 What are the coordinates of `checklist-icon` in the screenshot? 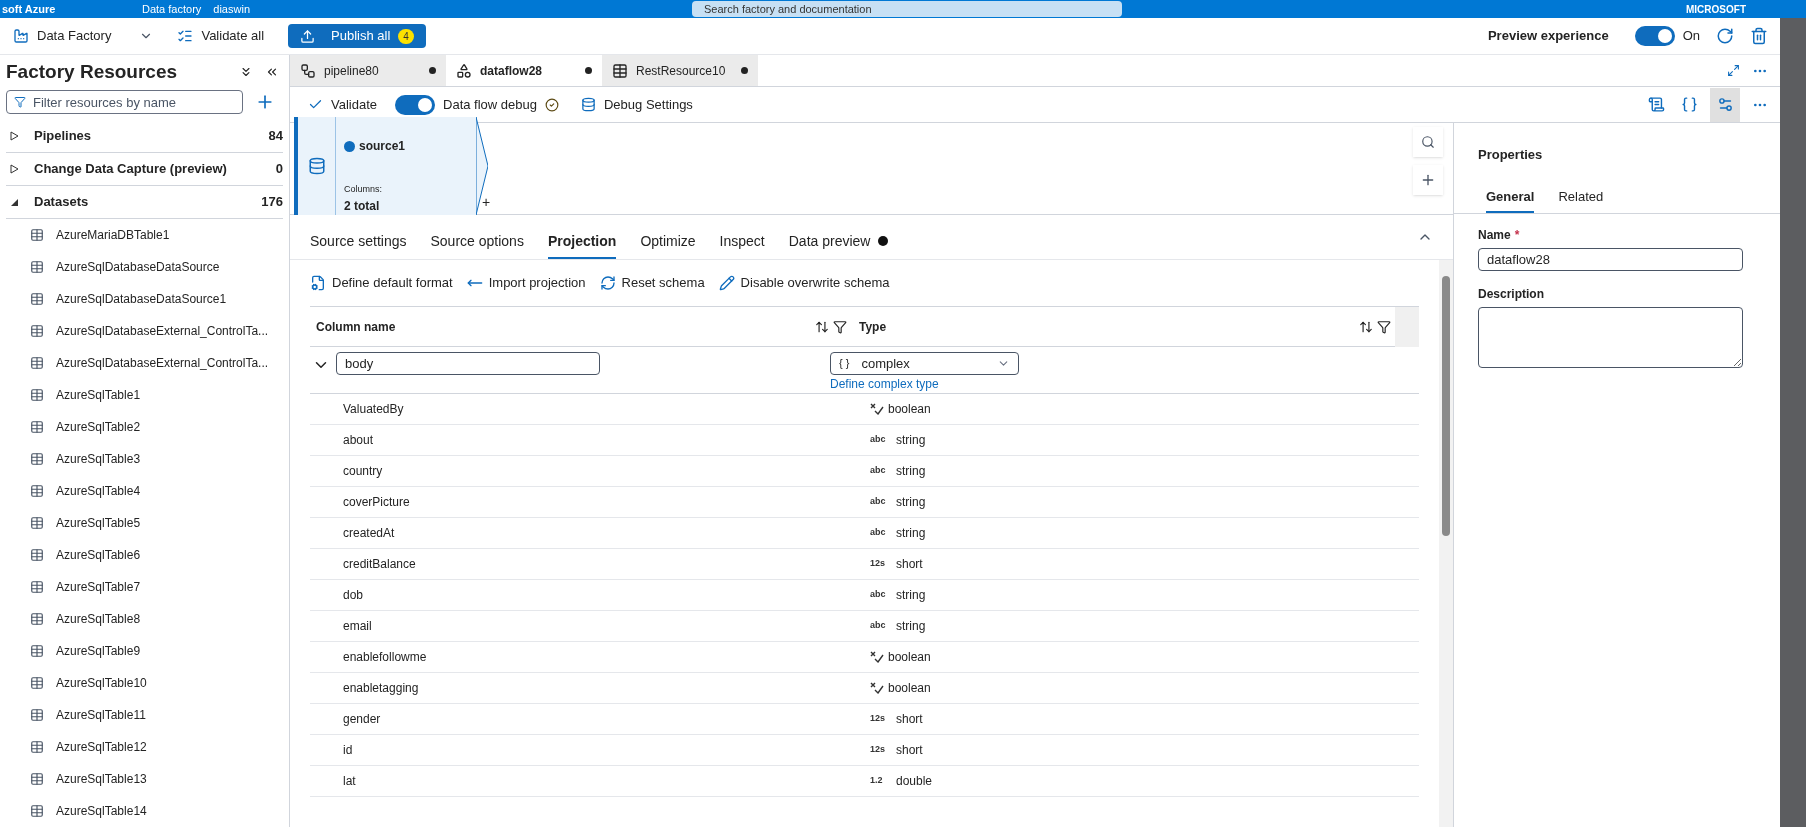 It's located at (185, 36).